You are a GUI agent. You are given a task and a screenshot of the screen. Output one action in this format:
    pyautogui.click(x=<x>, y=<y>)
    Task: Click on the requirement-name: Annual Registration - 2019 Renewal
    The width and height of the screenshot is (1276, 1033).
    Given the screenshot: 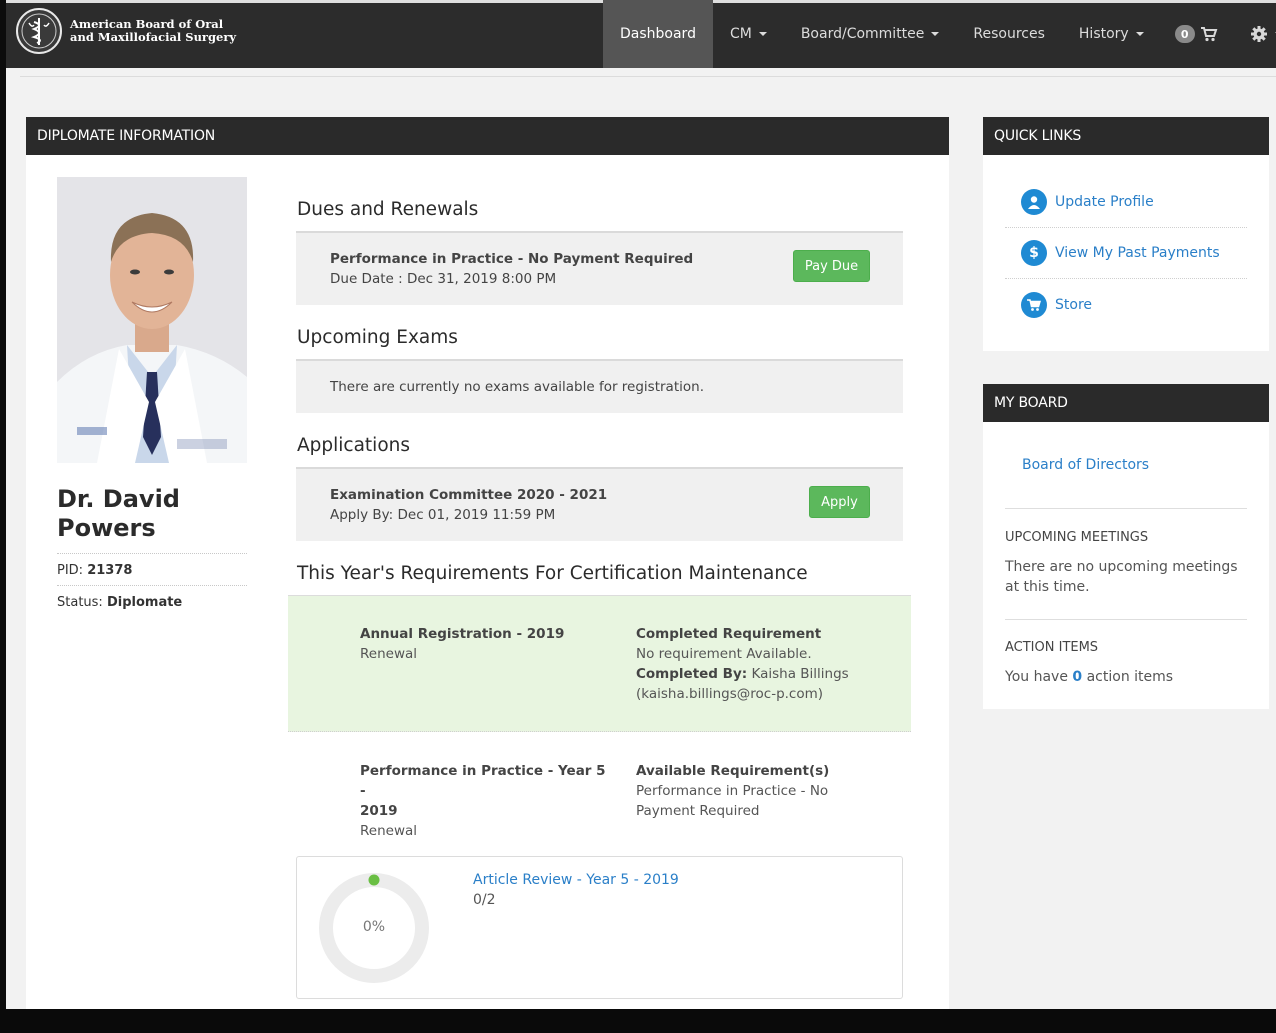 What is the action you would take?
    pyautogui.click(x=485, y=644)
    